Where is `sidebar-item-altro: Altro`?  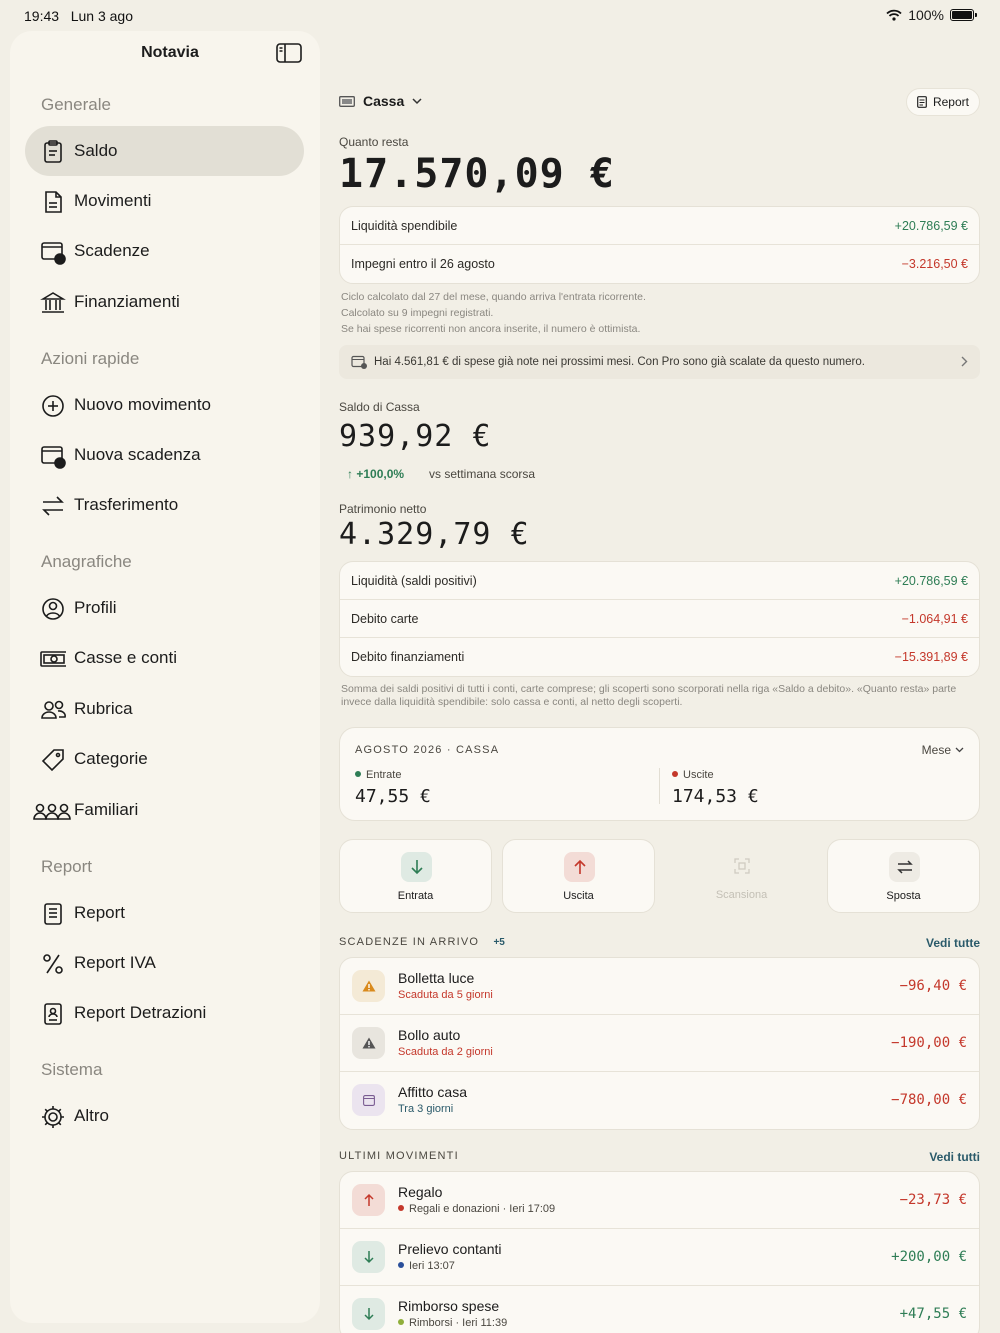
sidebar-item-altro: Altro is located at coordinates (164, 1116).